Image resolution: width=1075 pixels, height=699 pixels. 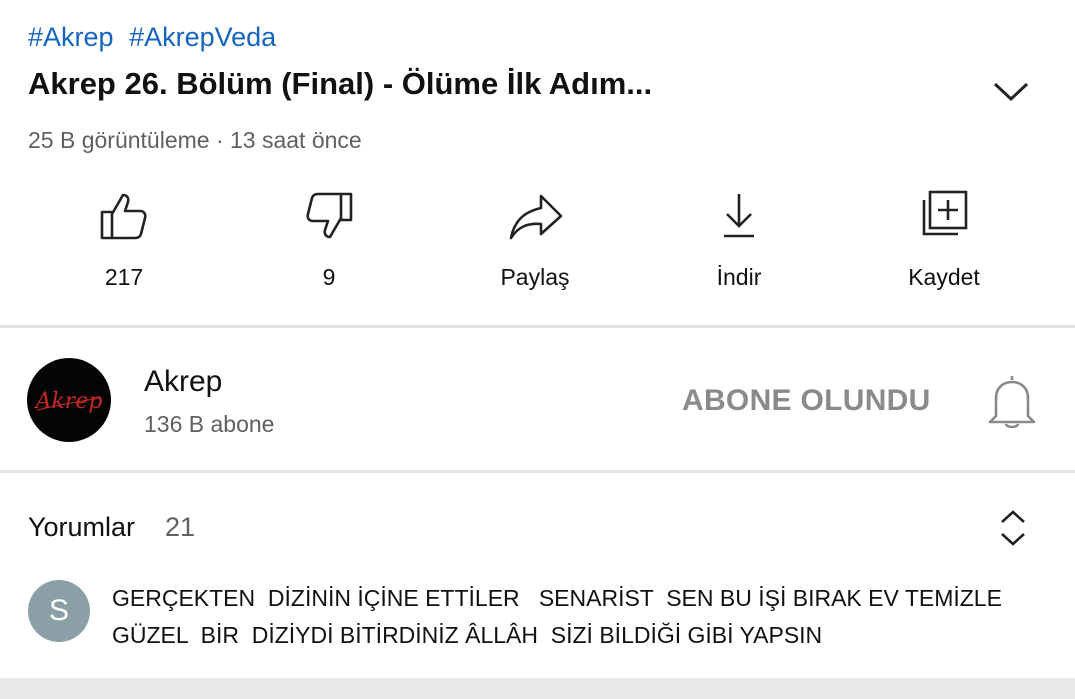 What do you see at coordinates (59, 611) in the screenshot?
I see `comment-avatar: S` at bounding box center [59, 611].